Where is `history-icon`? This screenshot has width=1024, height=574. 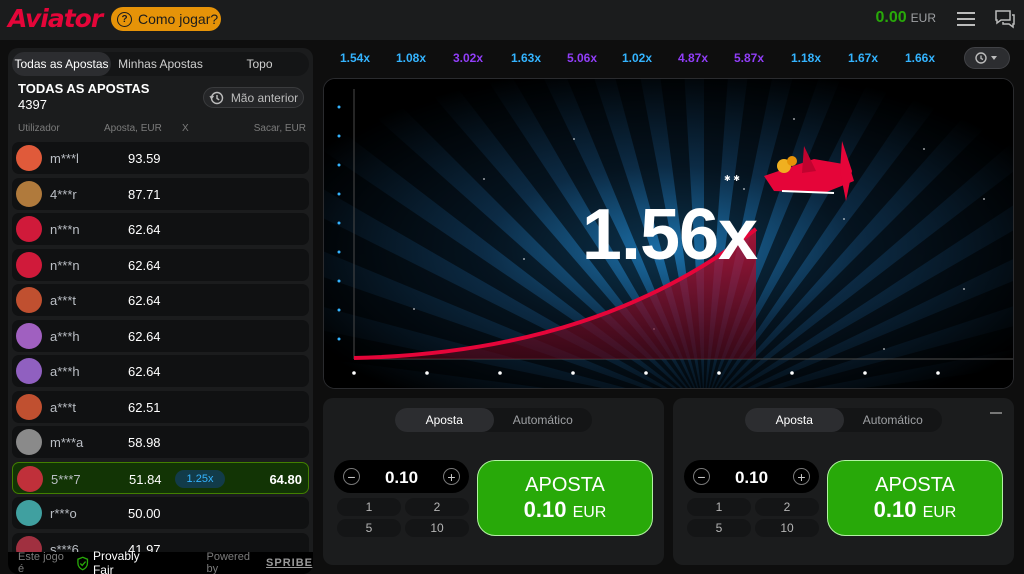 history-icon is located at coordinates (216, 97).